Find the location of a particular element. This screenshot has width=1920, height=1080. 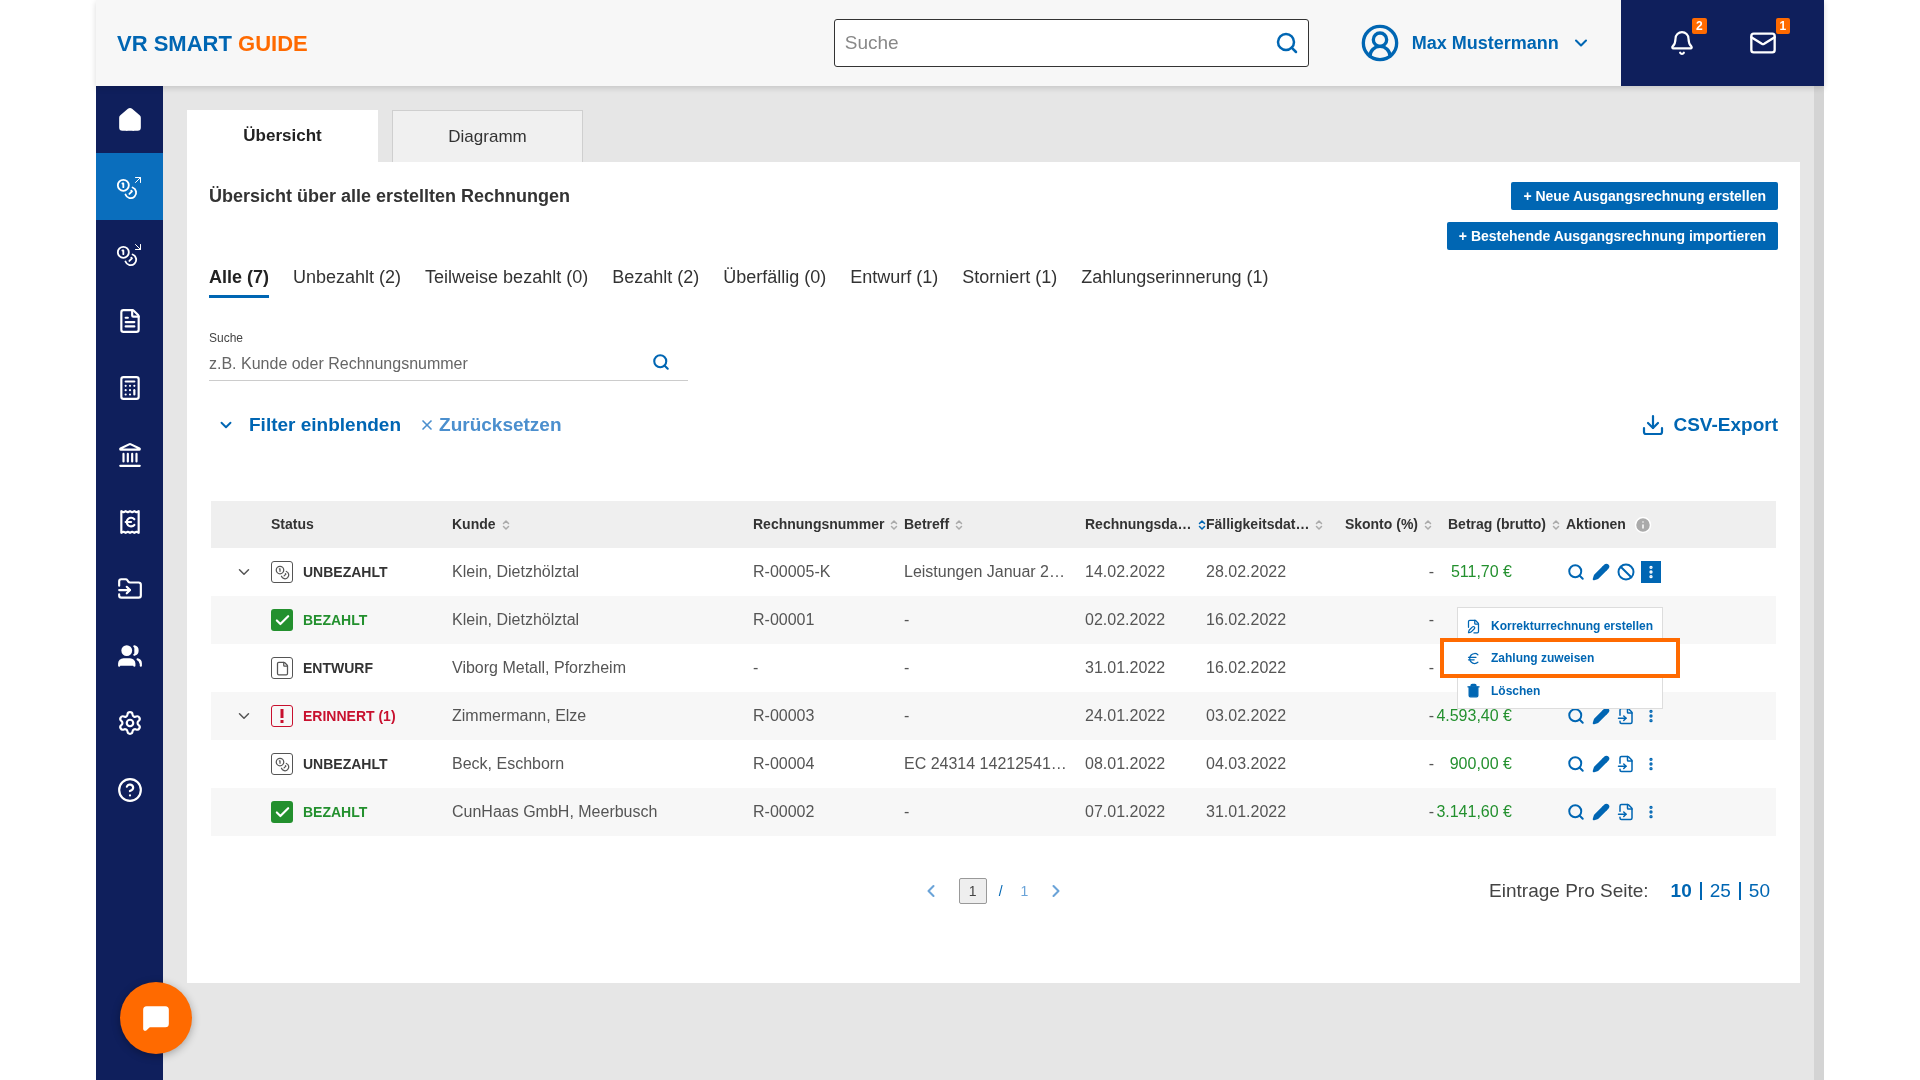

table-cell-text: R-00005-K is located at coordinates (792, 572).